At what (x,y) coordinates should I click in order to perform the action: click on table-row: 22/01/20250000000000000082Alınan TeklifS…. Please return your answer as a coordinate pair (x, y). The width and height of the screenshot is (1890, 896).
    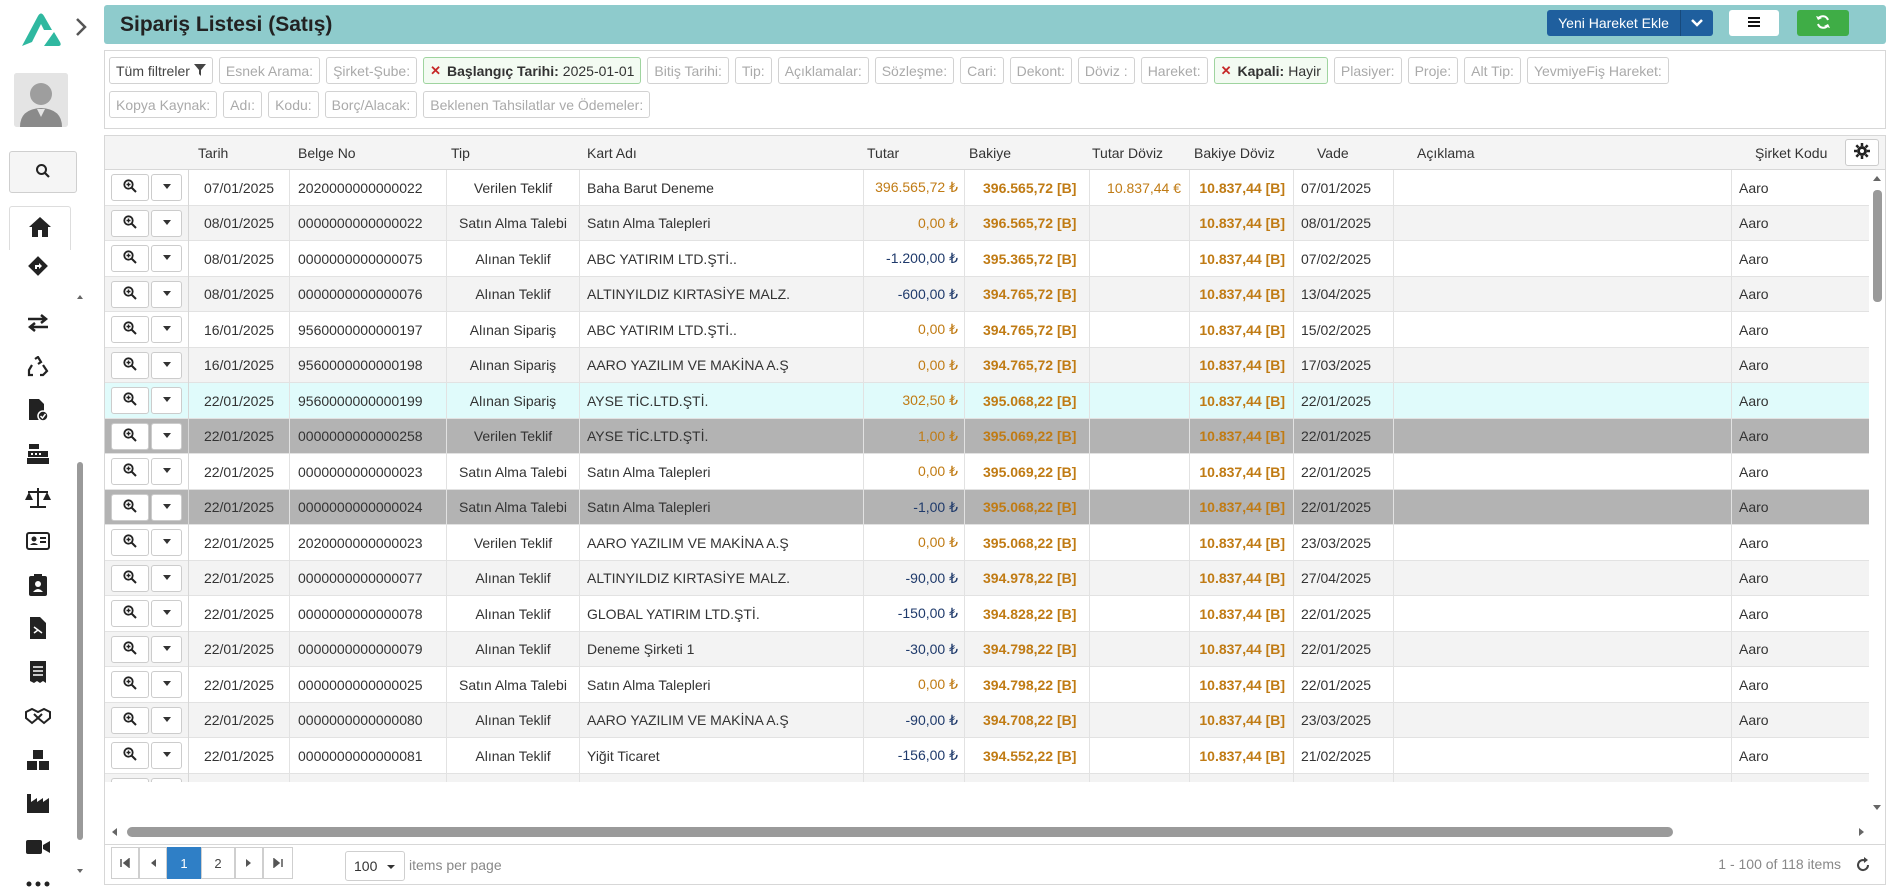
    Looking at the image, I should click on (988, 777).